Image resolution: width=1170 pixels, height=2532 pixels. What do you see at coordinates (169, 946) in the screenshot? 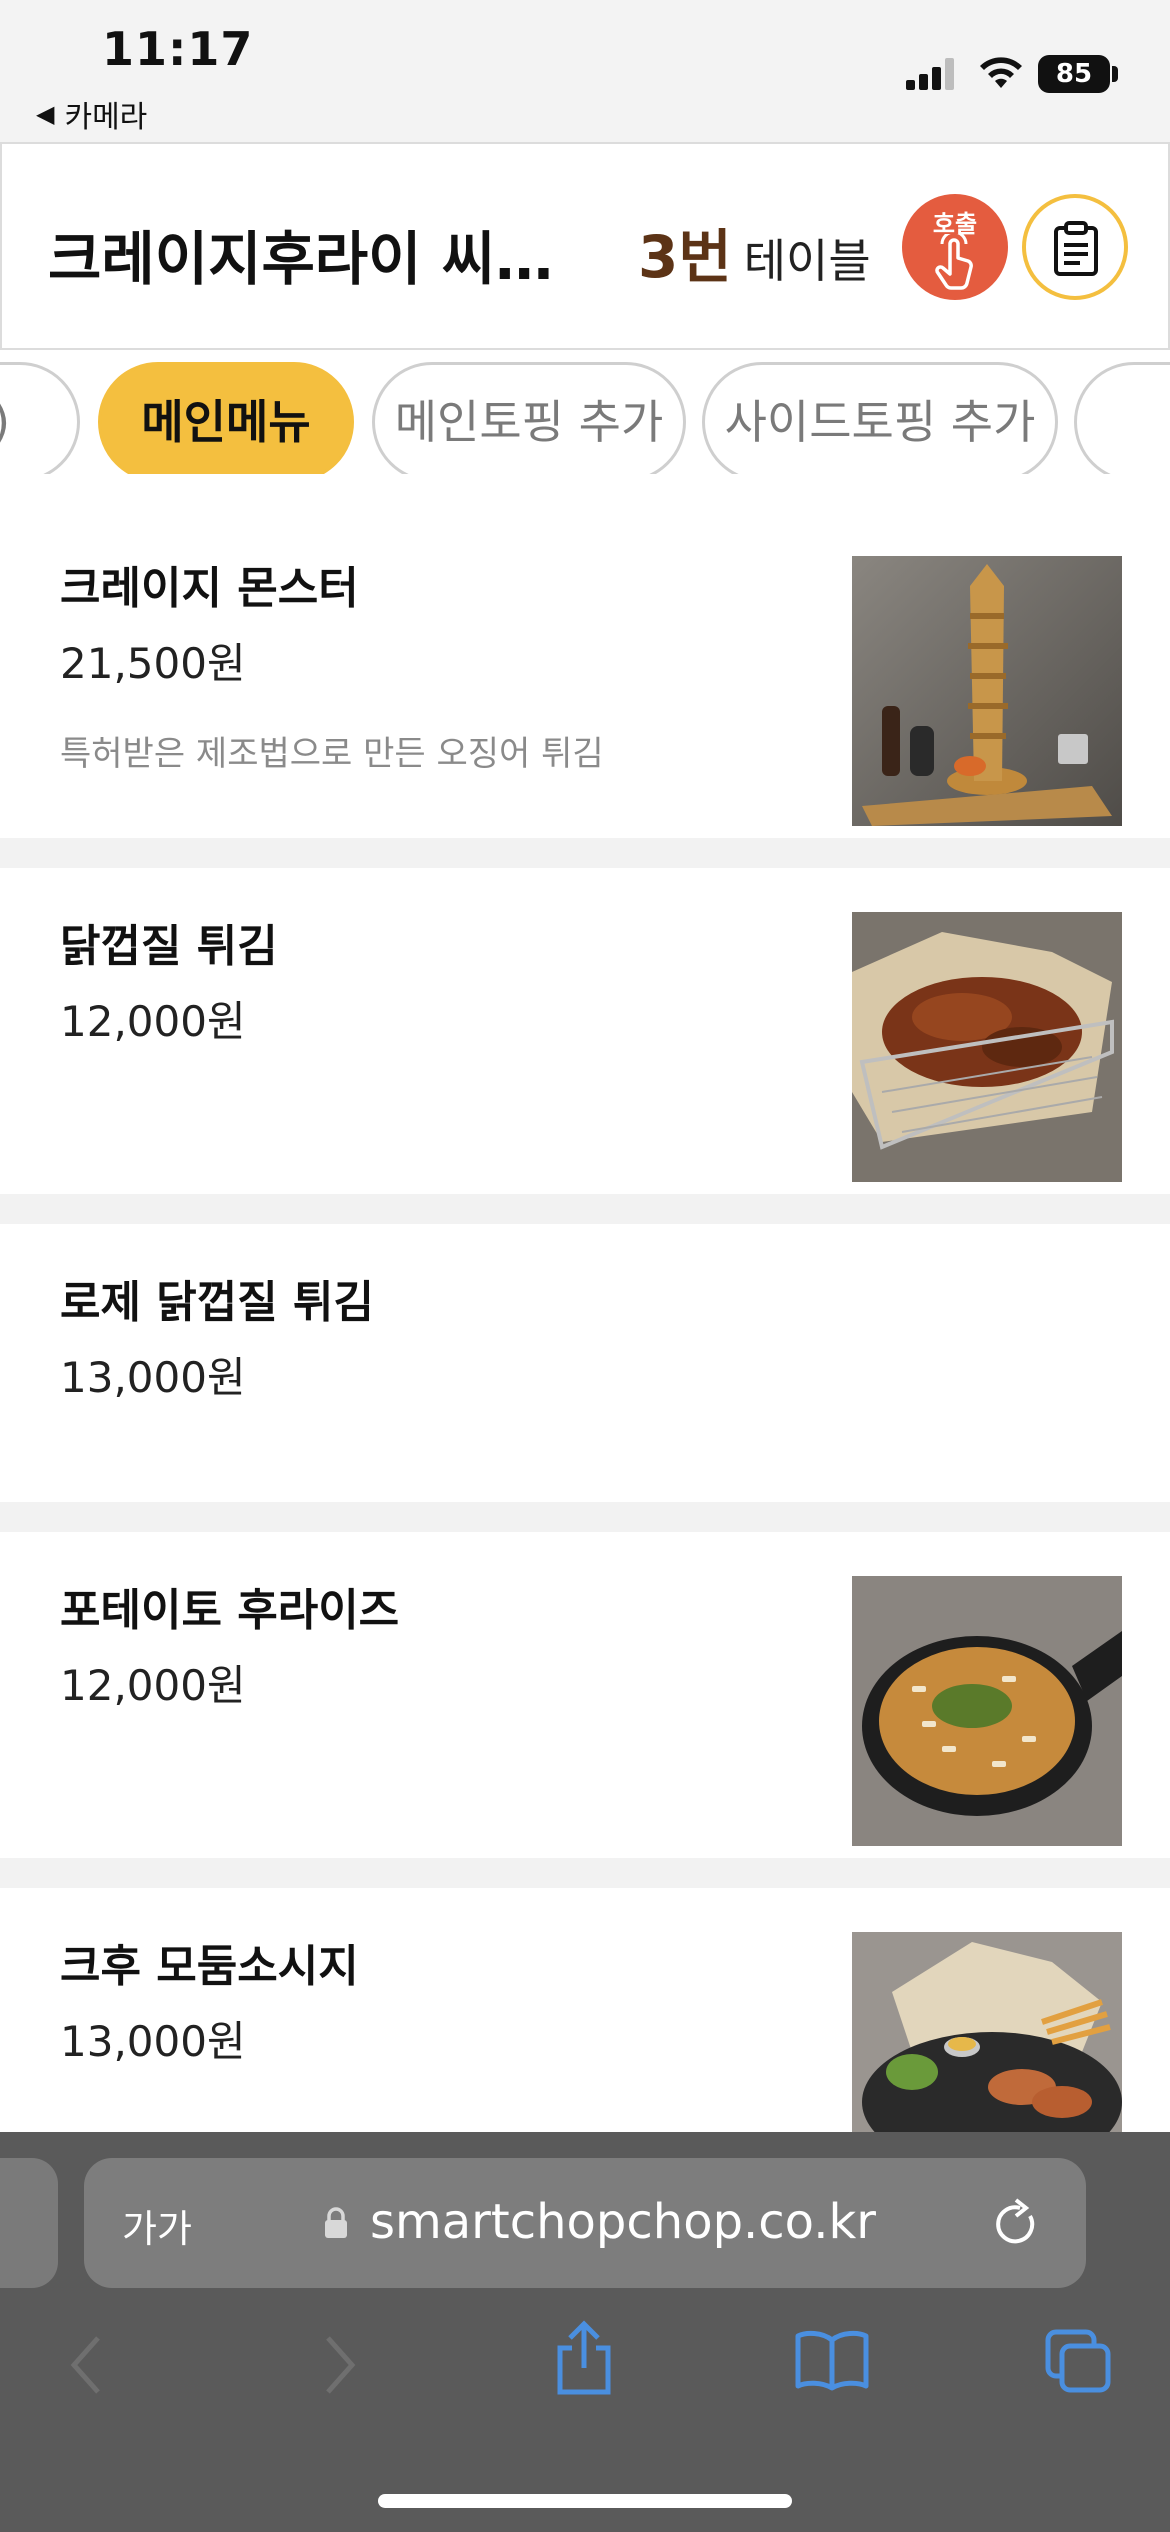
I see `menu-item-name: 닭껍질 튀김` at bounding box center [169, 946].